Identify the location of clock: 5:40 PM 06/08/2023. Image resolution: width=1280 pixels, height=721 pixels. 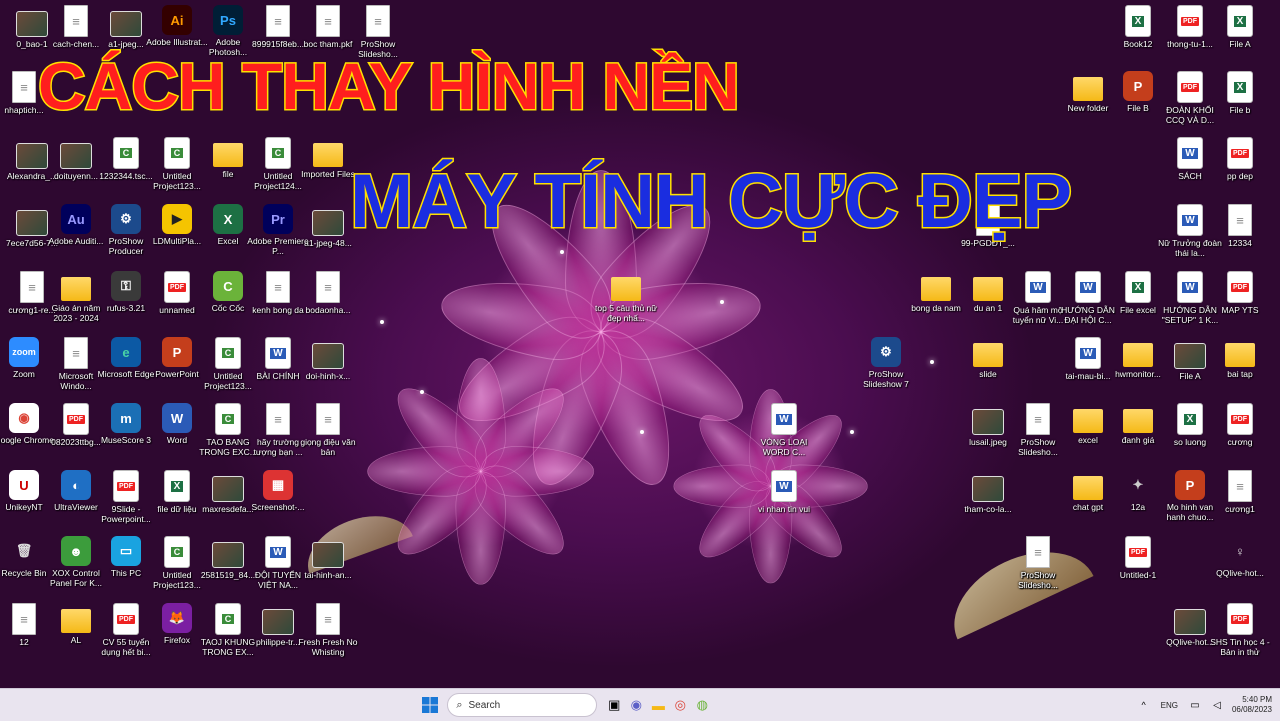
(1252, 705).